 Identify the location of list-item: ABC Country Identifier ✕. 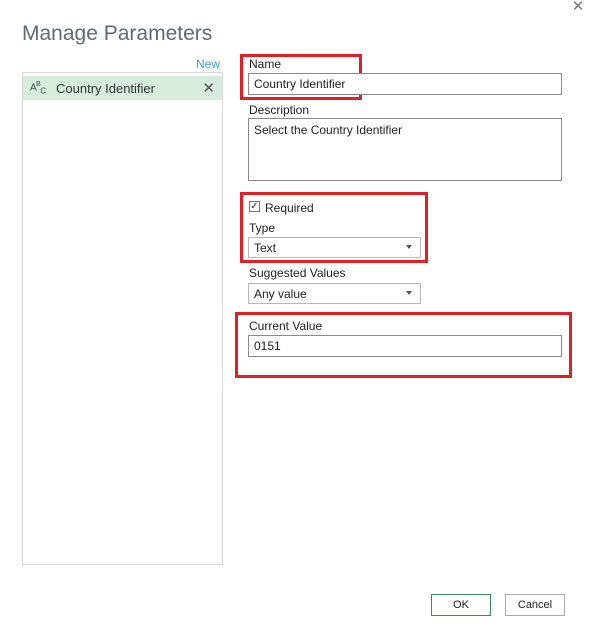
(122, 88).